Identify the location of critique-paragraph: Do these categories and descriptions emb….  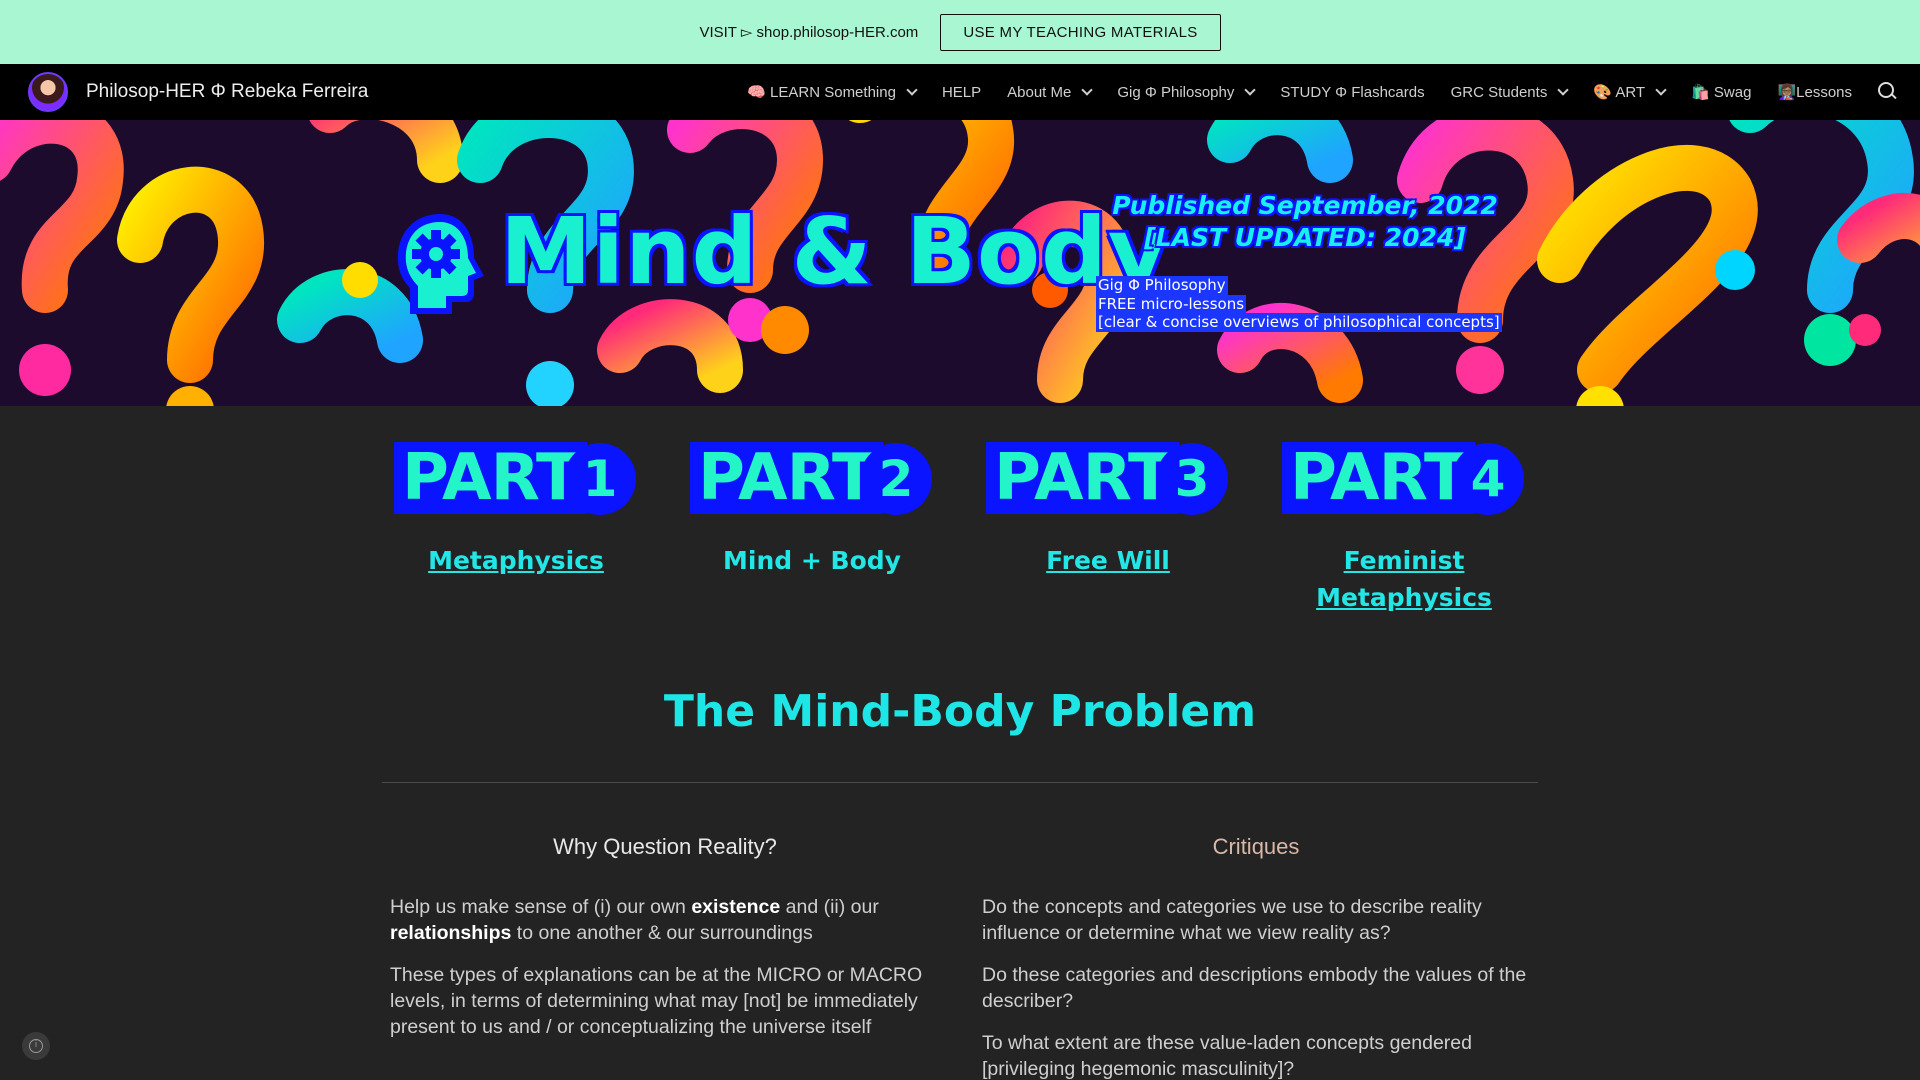
(1254, 988).